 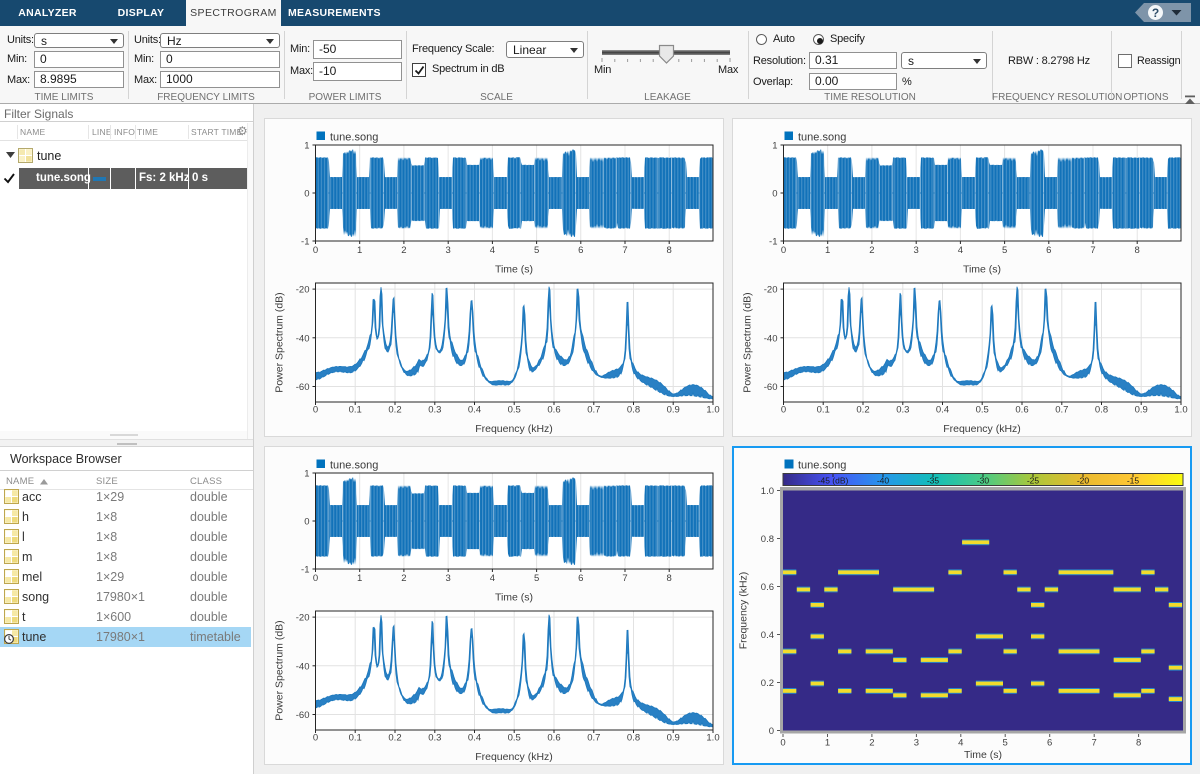 I want to click on svg-text: -25, so click(x=1033, y=481).